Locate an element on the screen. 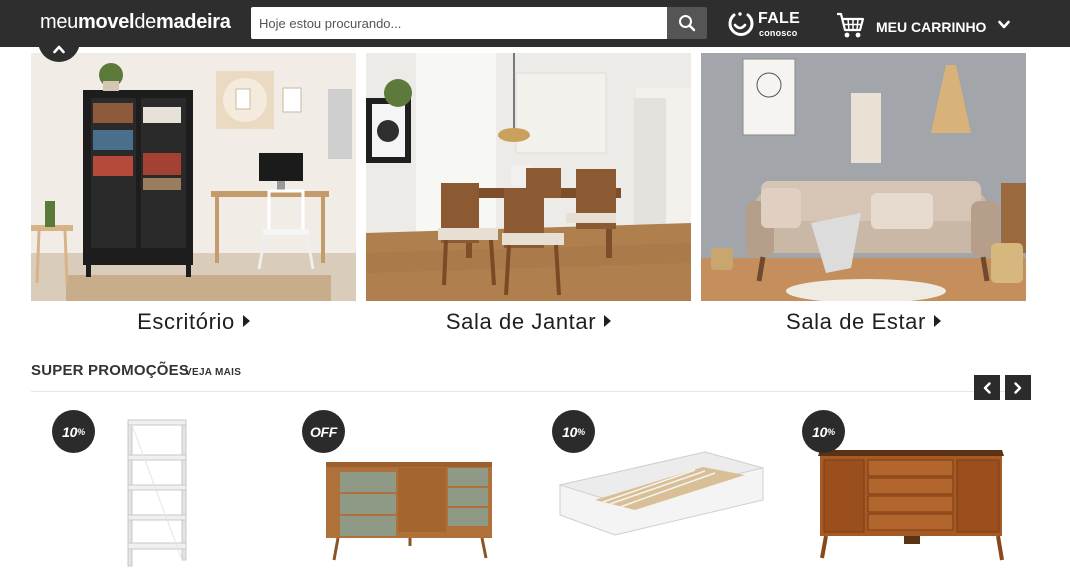  product-image-buffet is located at coordinates (409, 511).